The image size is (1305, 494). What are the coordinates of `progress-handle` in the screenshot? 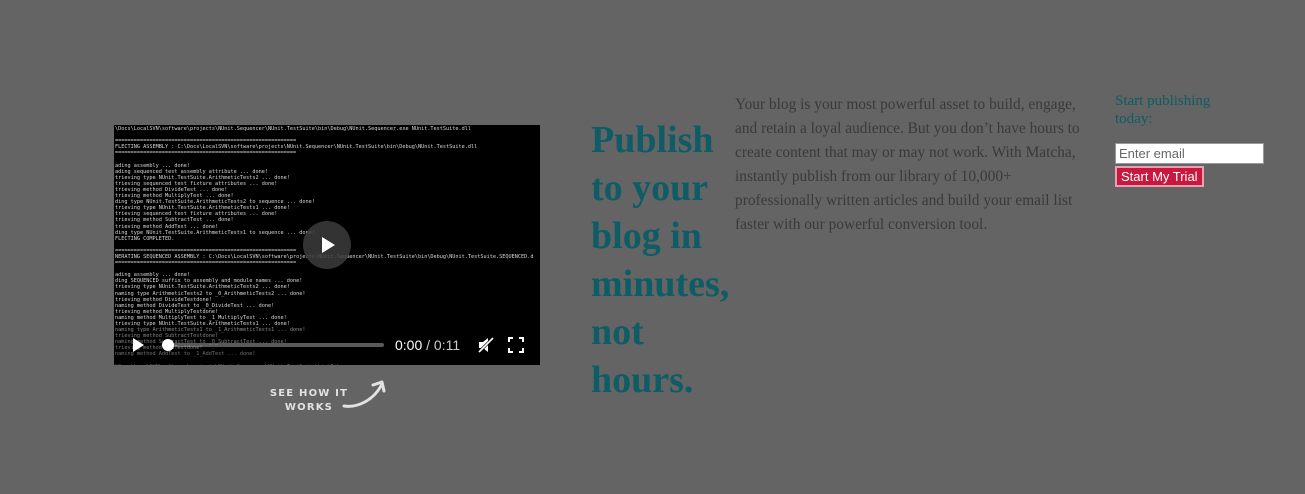 It's located at (168, 345).